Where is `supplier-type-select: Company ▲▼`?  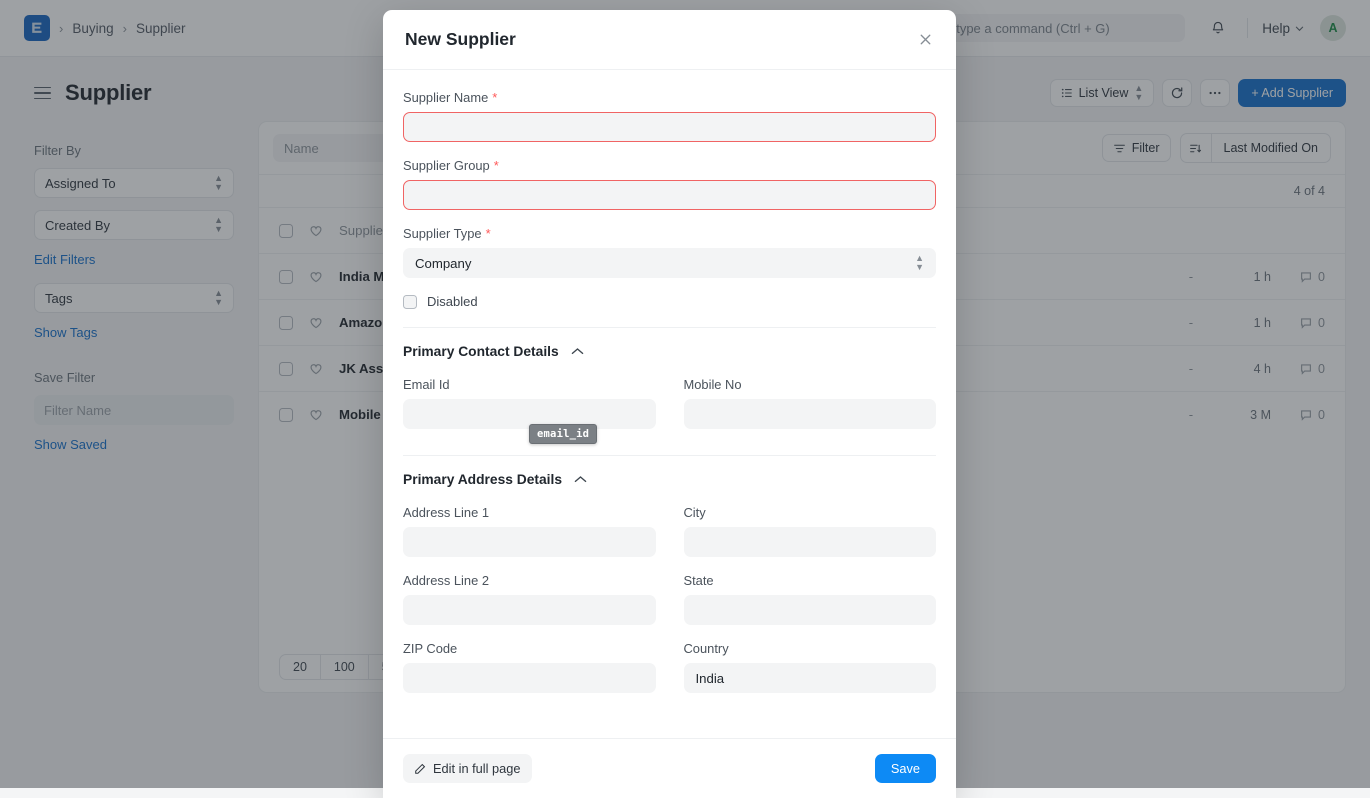 supplier-type-select: Company ▲▼ is located at coordinates (669, 263).